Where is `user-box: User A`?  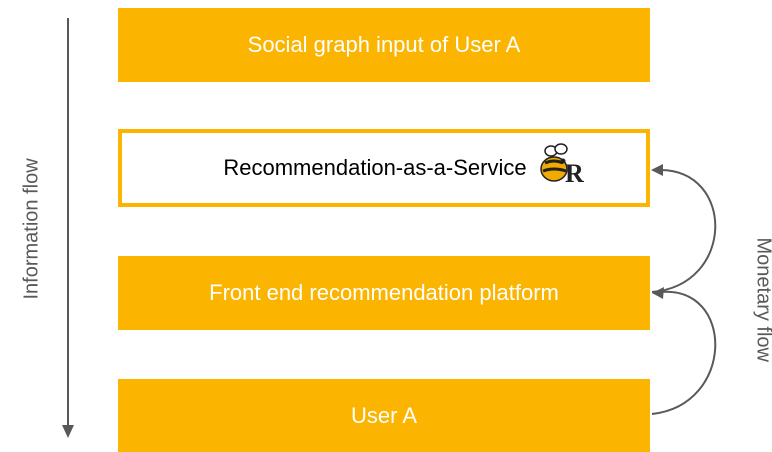
user-box: User A is located at coordinates (384, 415).